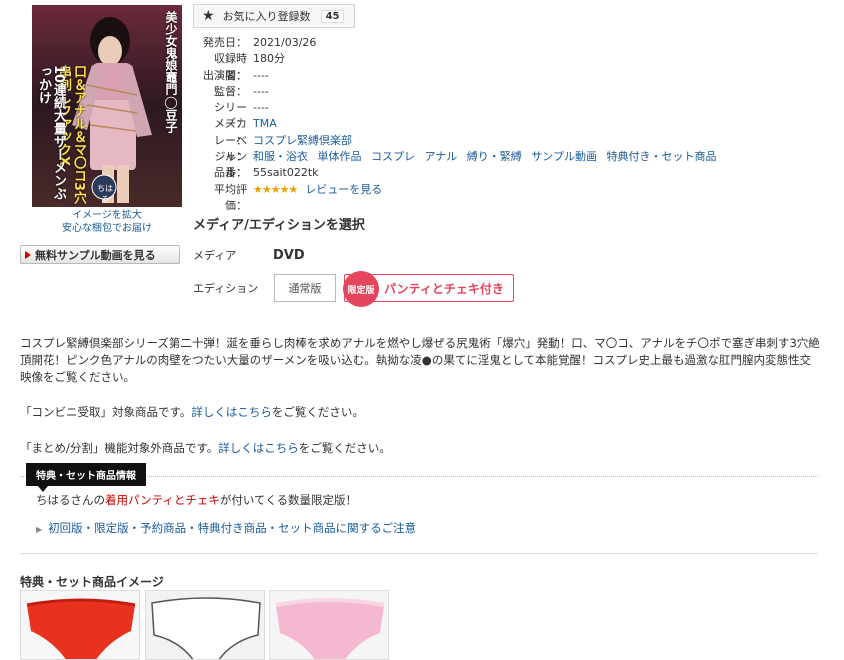 The width and height of the screenshot is (844, 660). I want to click on enlarge-image-link: イメージを拡大, so click(107, 215).